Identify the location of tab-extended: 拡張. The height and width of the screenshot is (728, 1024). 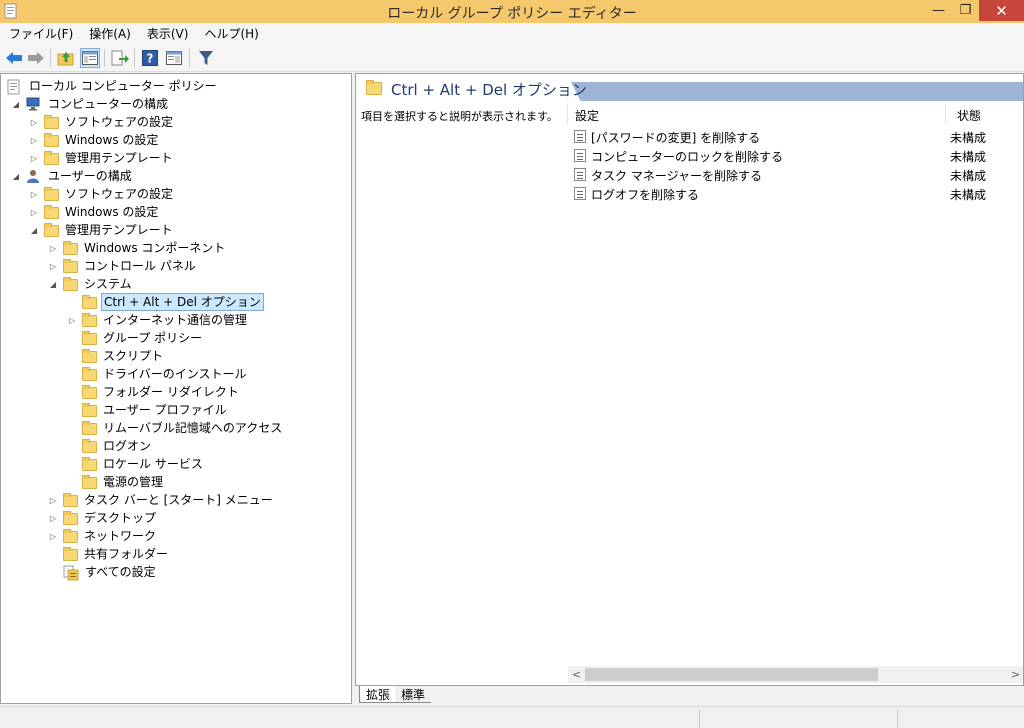
(378, 694).